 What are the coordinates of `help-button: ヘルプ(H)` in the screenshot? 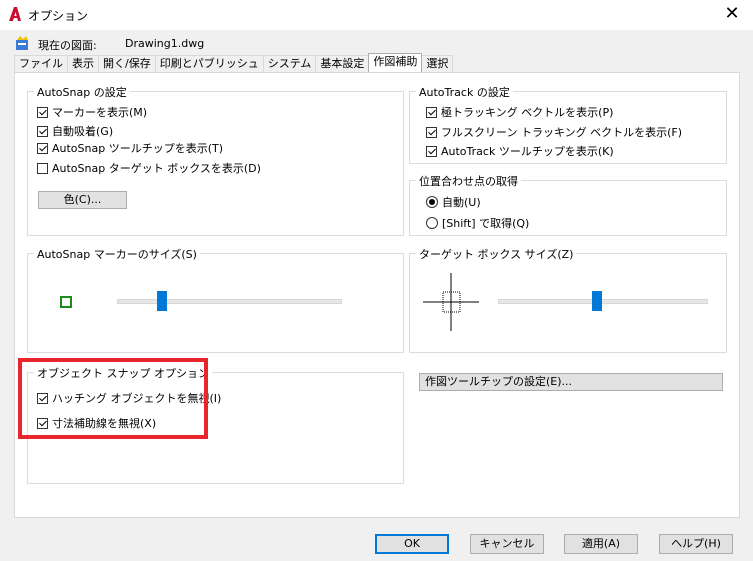 It's located at (696, 544).